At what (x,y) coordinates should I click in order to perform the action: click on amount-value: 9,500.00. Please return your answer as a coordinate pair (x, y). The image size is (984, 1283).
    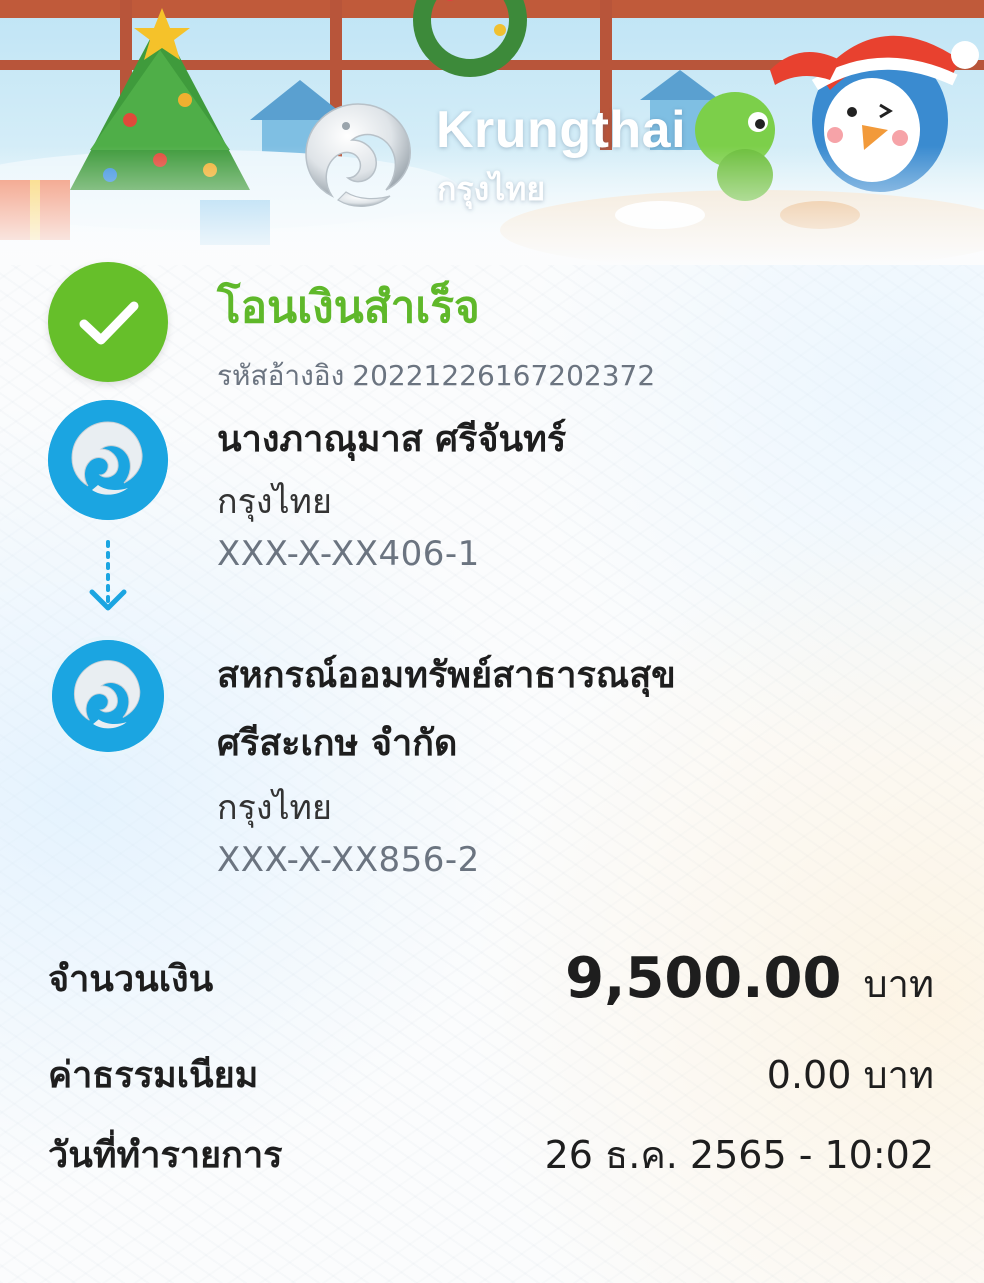
    Looking at the image, I should click on (703, 978).